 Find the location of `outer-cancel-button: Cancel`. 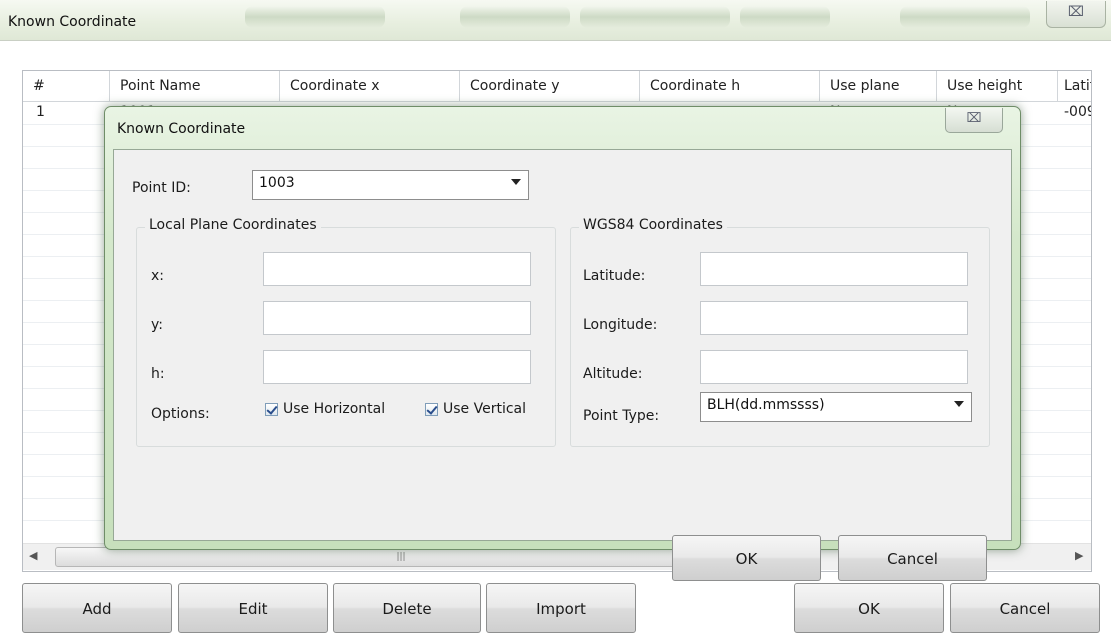

outer-cancel-button: Cancel is located at coordinates (1025, 608).